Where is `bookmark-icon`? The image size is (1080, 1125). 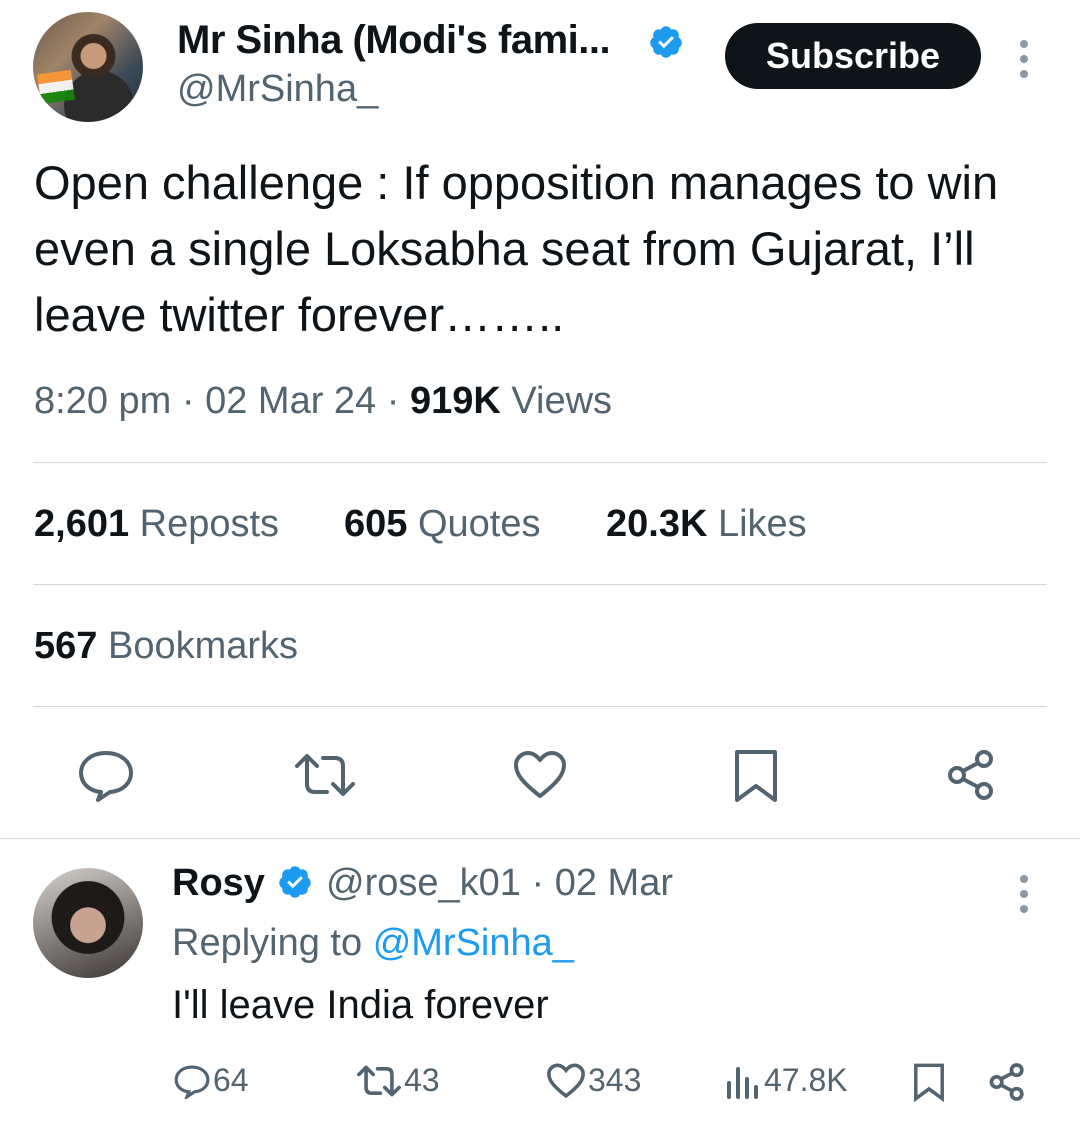 bookmark-icon is located at coordinates (756, 776).